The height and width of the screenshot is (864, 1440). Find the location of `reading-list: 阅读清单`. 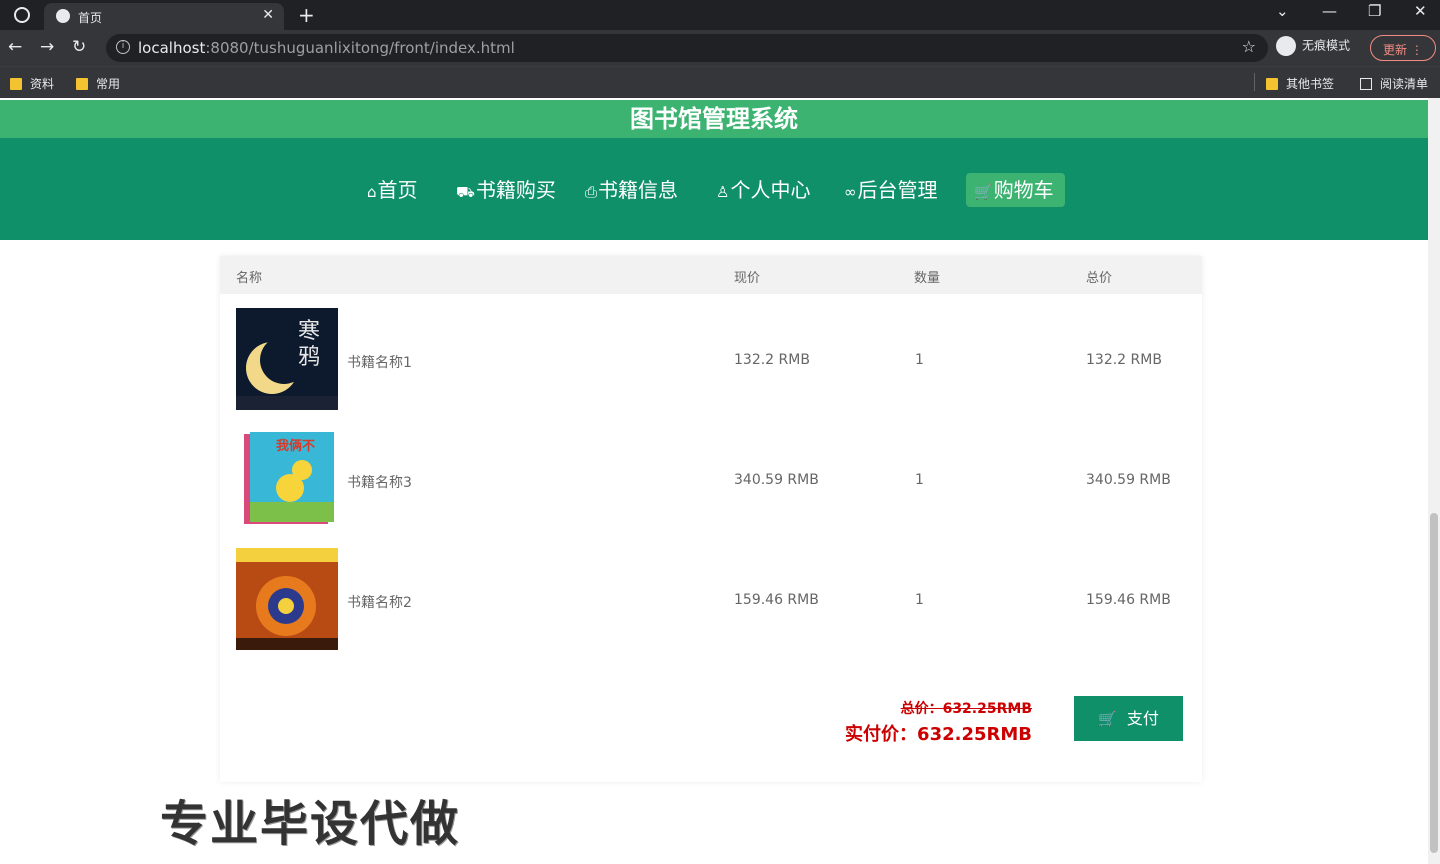

reading-list: 阅读清单 is located at coordinates (1394, 83).